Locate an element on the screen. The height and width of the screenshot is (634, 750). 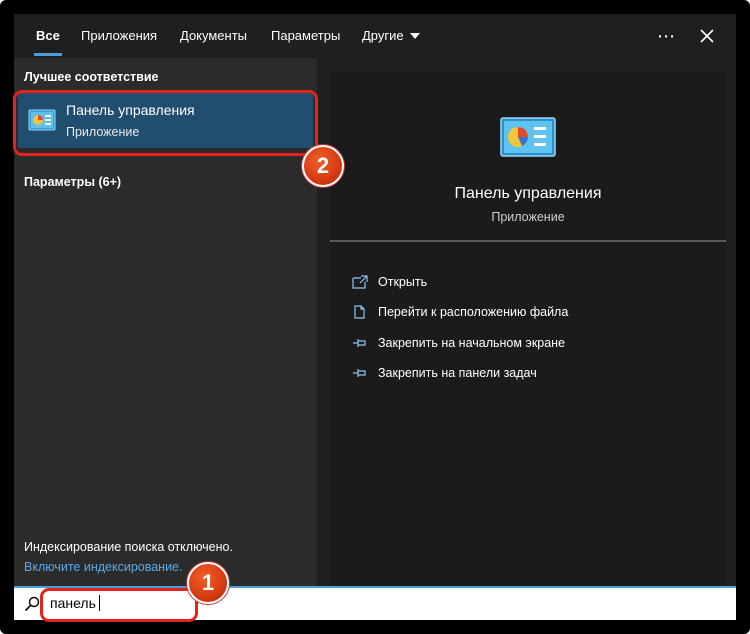
tab-other-label: Другие is located at coordinates (383, 35).